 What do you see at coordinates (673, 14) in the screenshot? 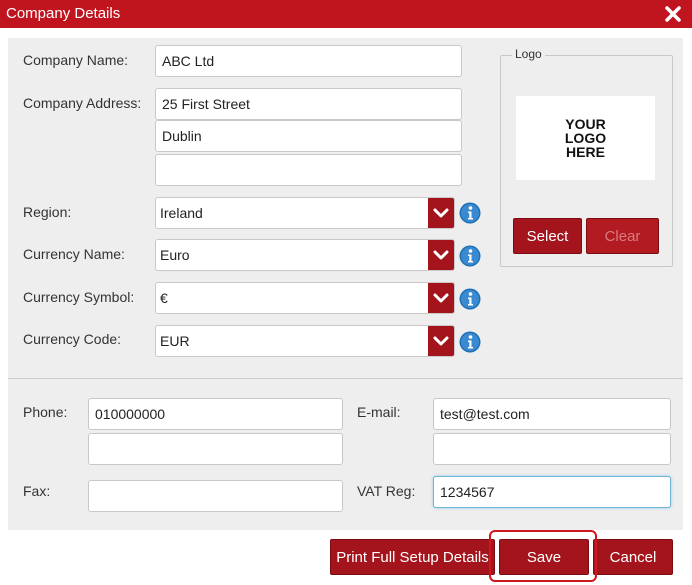
I see `close-icon` at bounding box center [673, 14].